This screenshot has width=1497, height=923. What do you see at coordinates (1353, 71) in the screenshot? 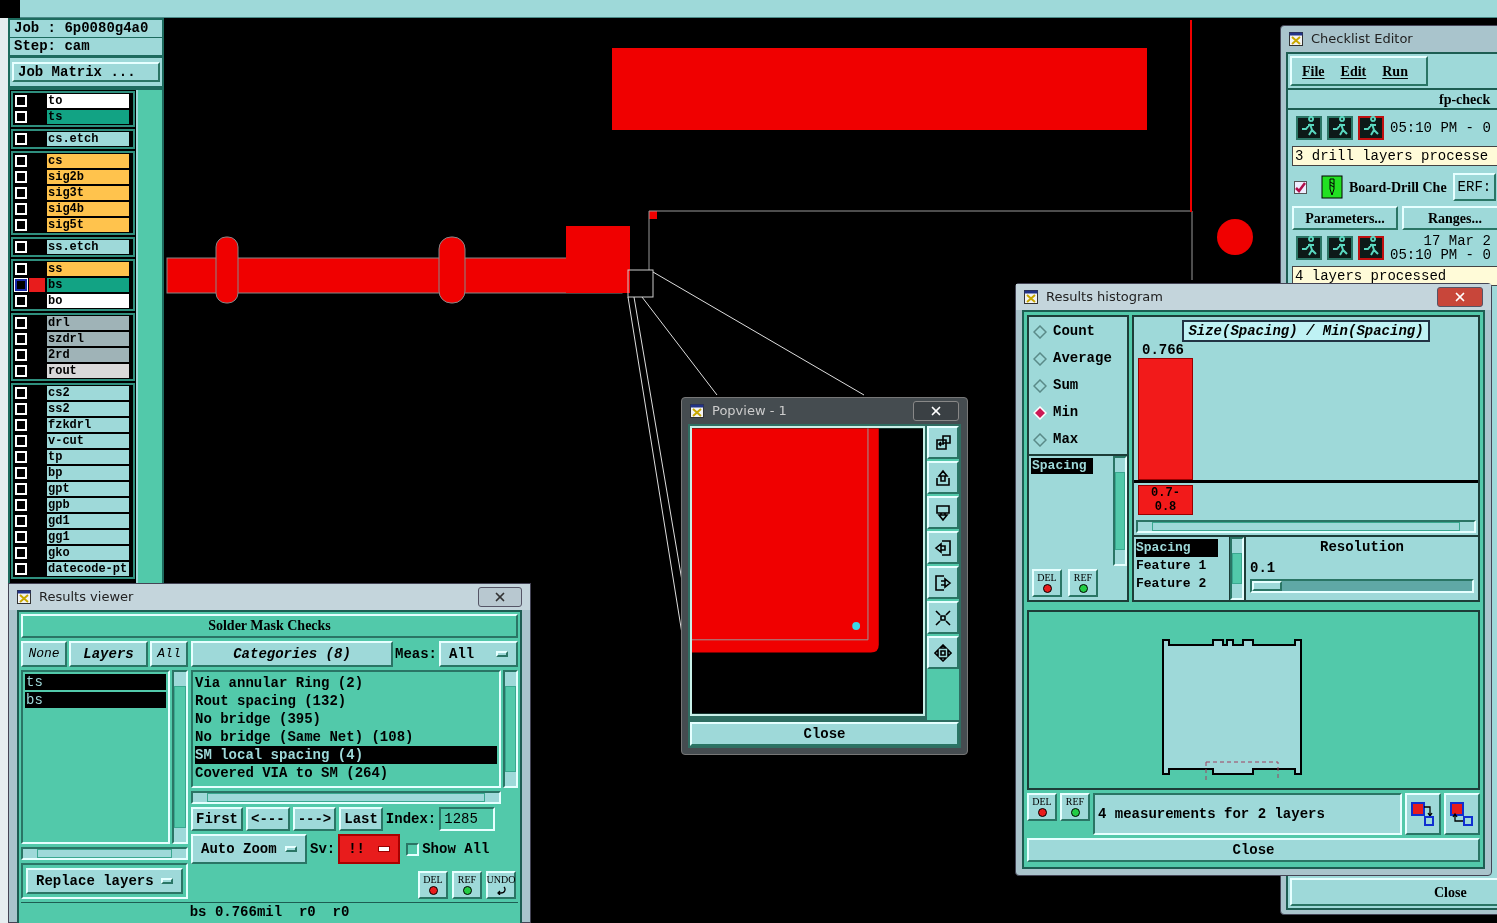
I see `menu-item: Edit` at bounding box center [1353, 71].